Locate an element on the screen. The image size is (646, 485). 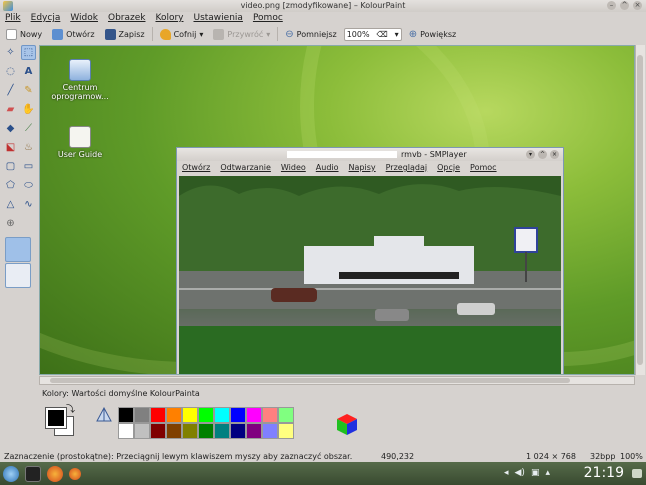
line-tool-icon: ╱ is located at coordinates (10, 90).